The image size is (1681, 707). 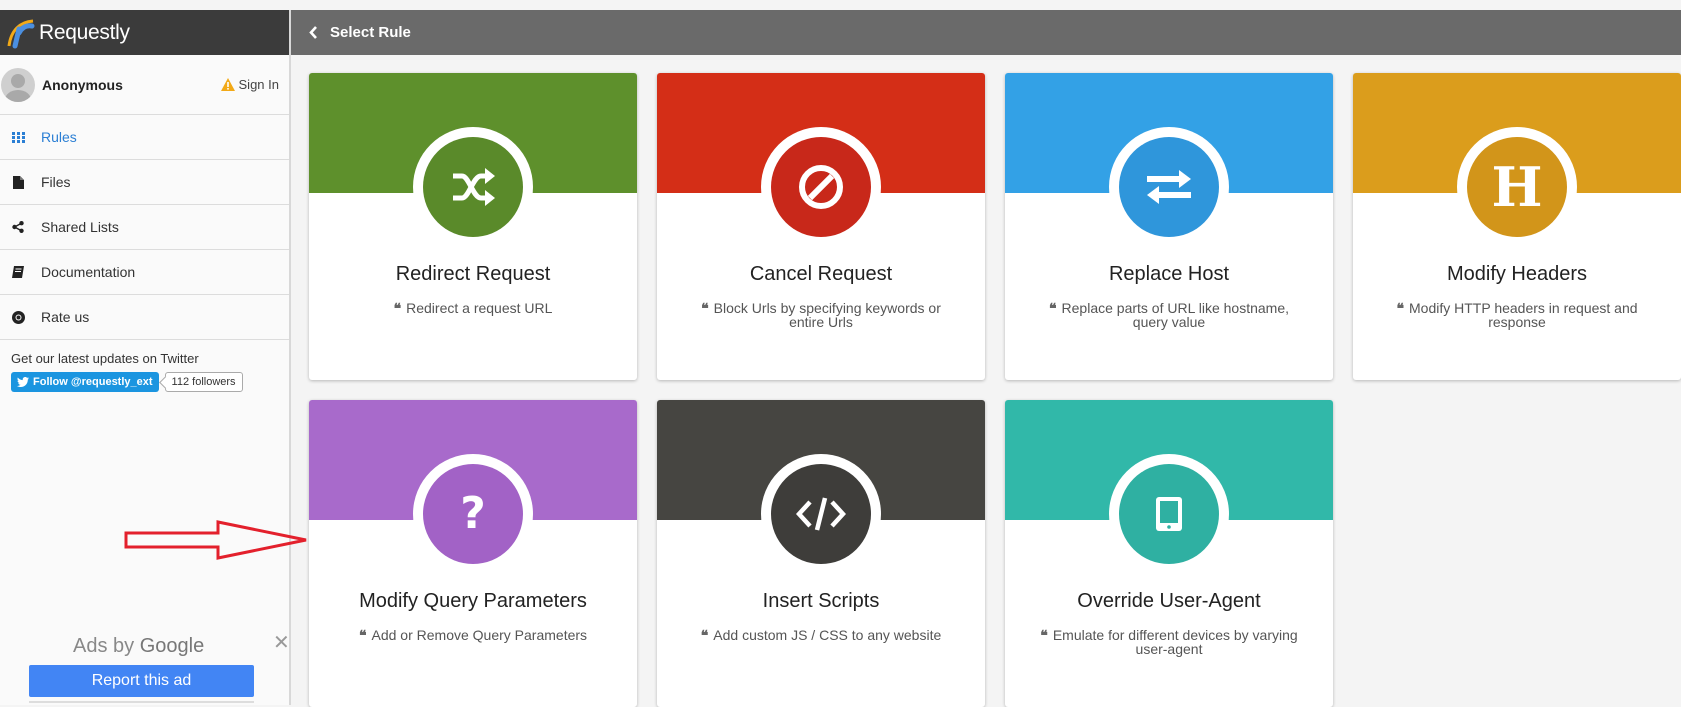 I want to click on card-description-text: Add custom JS / CSS to any website, so click(x=827, y=635).